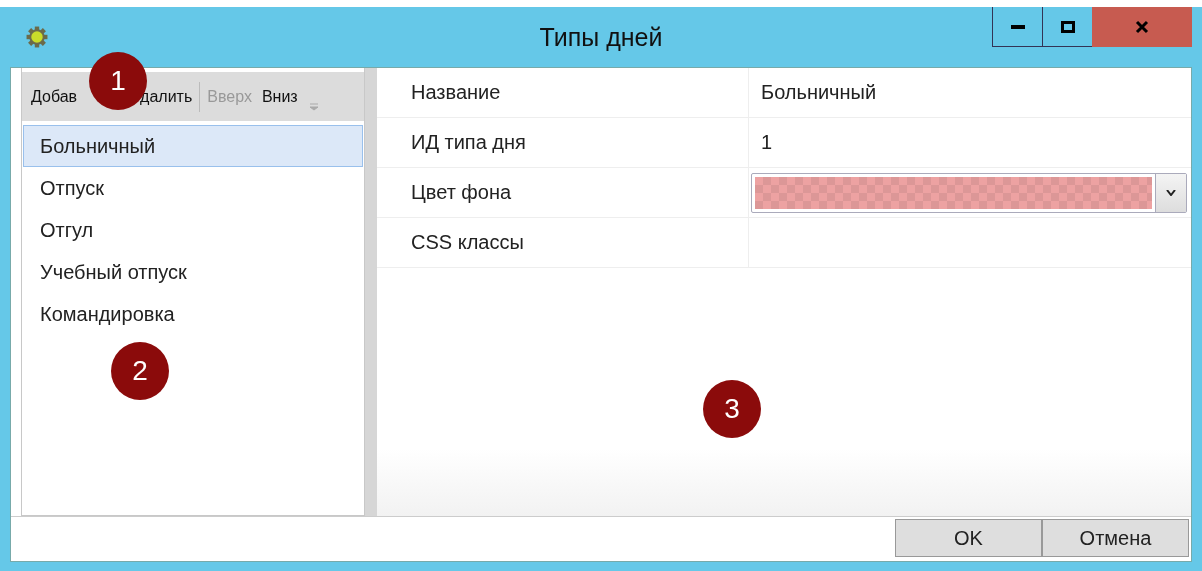  I want to click on toolbar-button: Вниз, so click(279, 96).